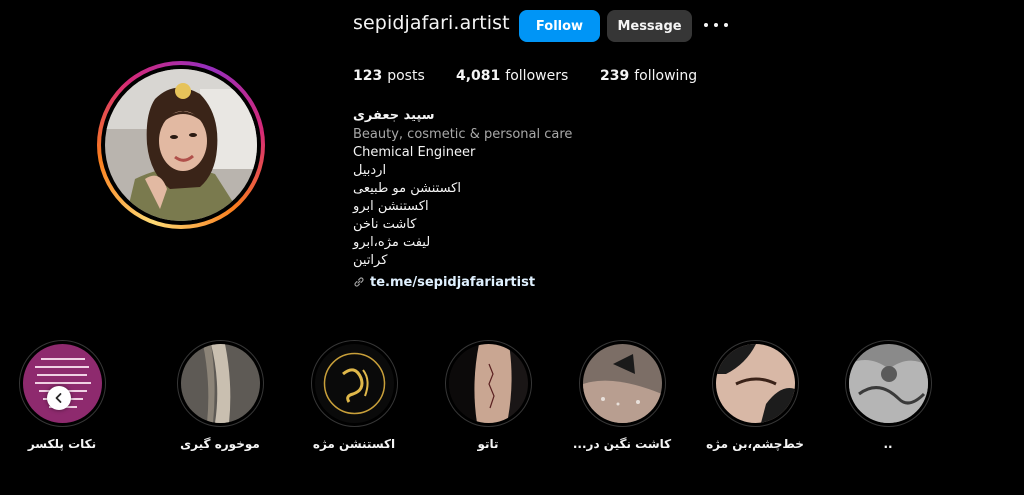  I want to click on profile-avatar-ring, so click(181, 145).